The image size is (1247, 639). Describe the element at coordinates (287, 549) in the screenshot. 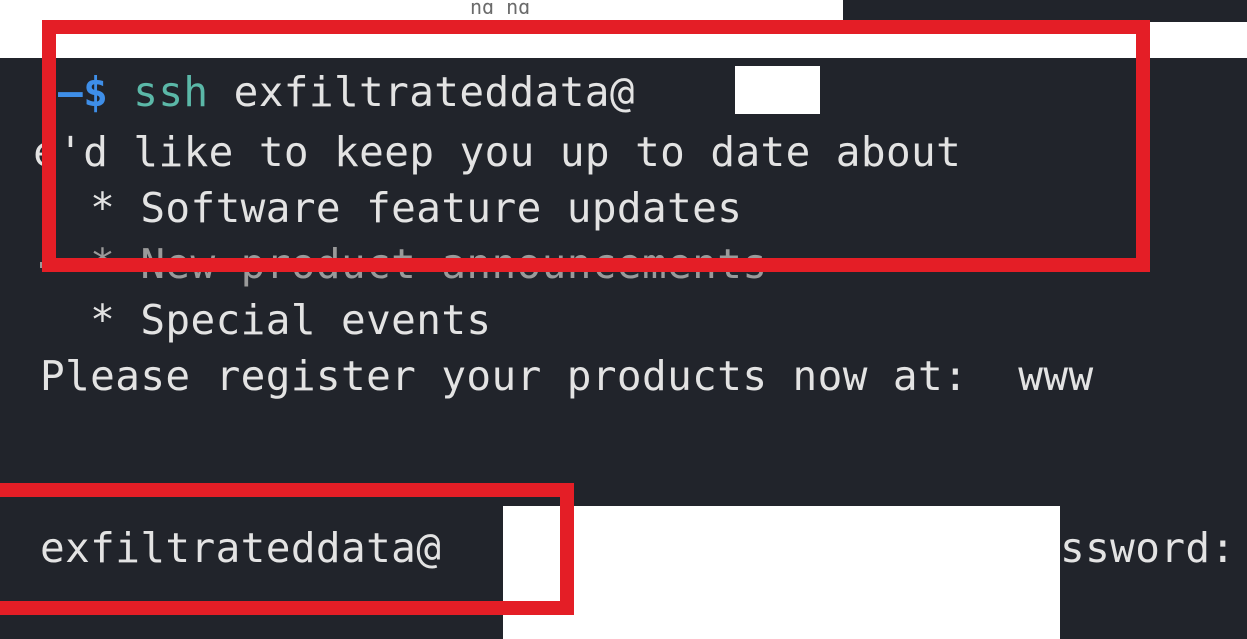

I see `annotation-box-bottom` at that location.